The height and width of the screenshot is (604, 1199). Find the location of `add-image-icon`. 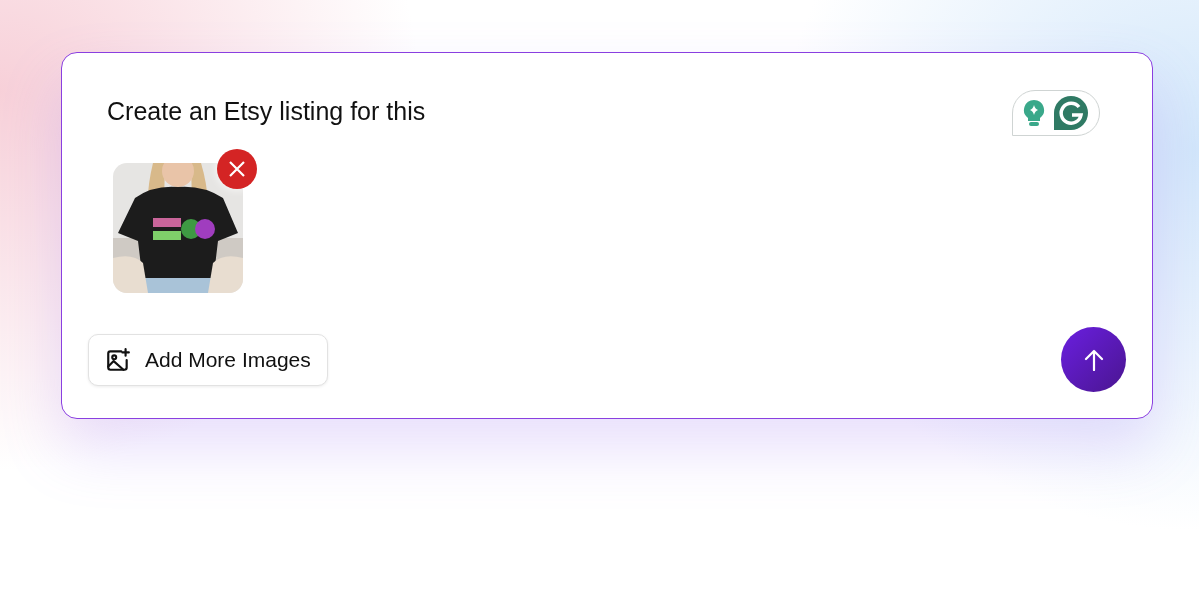

add-image-icon is located at coordinates (118, 359).